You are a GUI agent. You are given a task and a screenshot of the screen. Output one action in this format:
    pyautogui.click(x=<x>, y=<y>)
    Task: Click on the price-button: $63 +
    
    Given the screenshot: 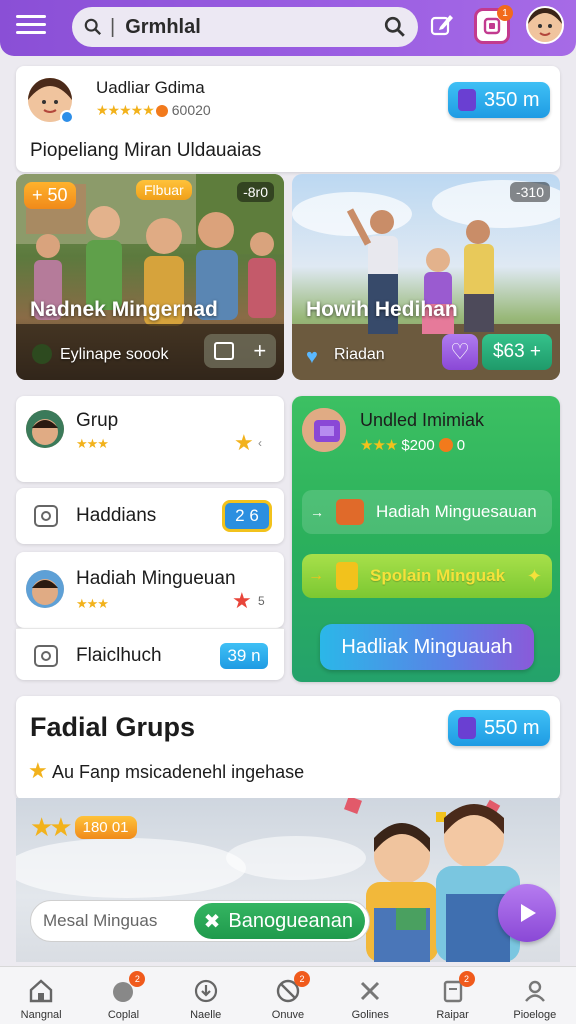 What is the action you would take?
    pyautogui.click(x=517, y=352)
    